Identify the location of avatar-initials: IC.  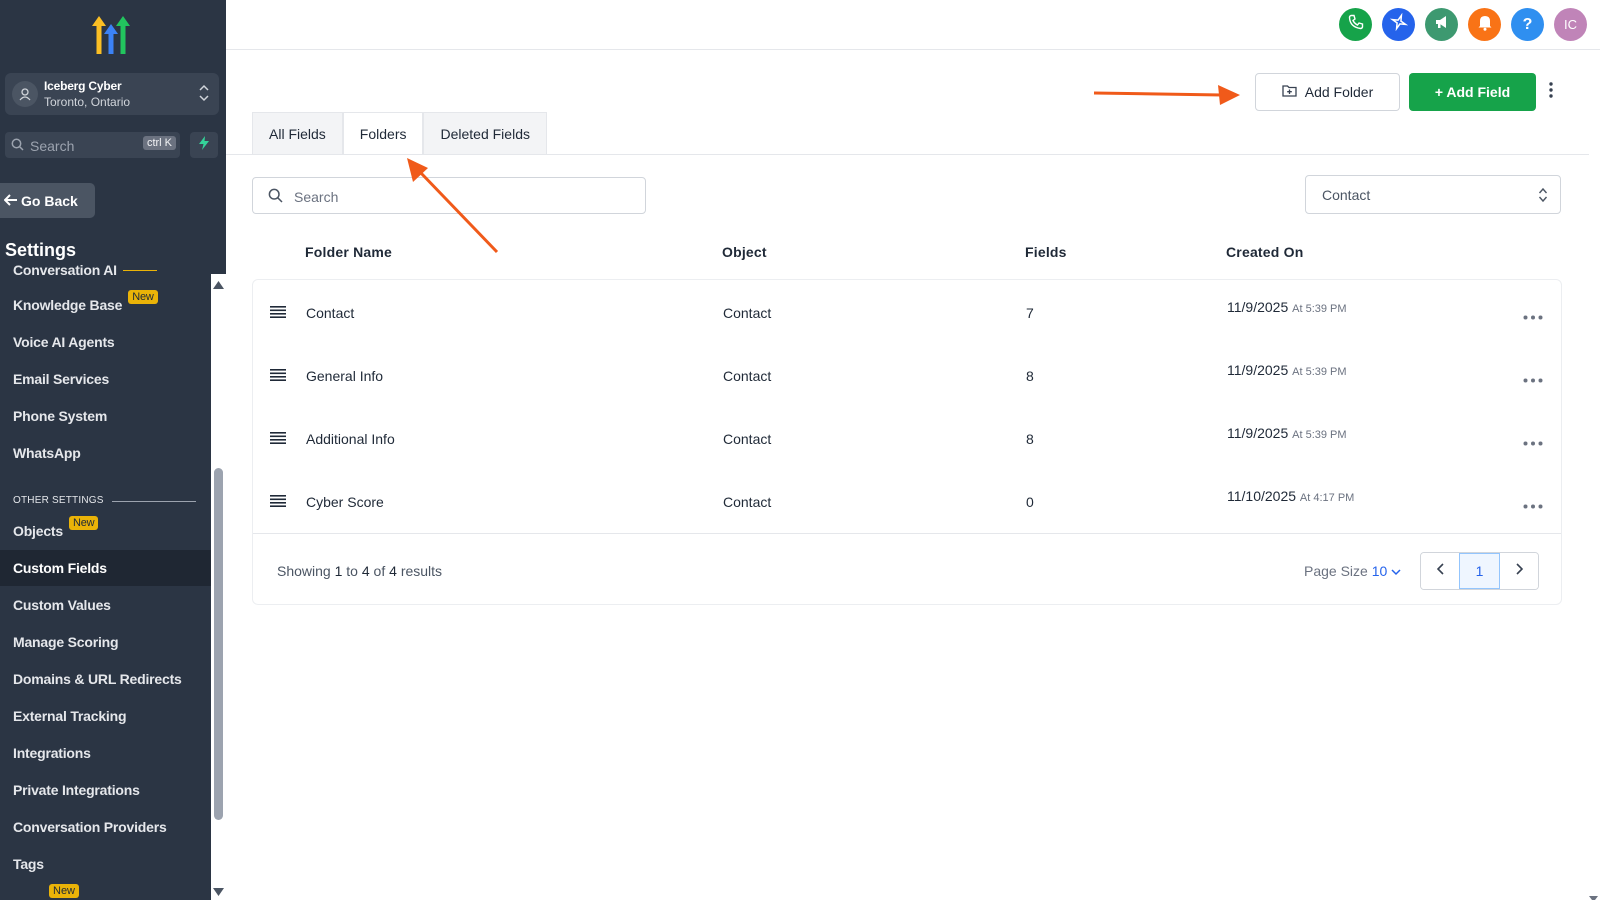
(1570, 24).